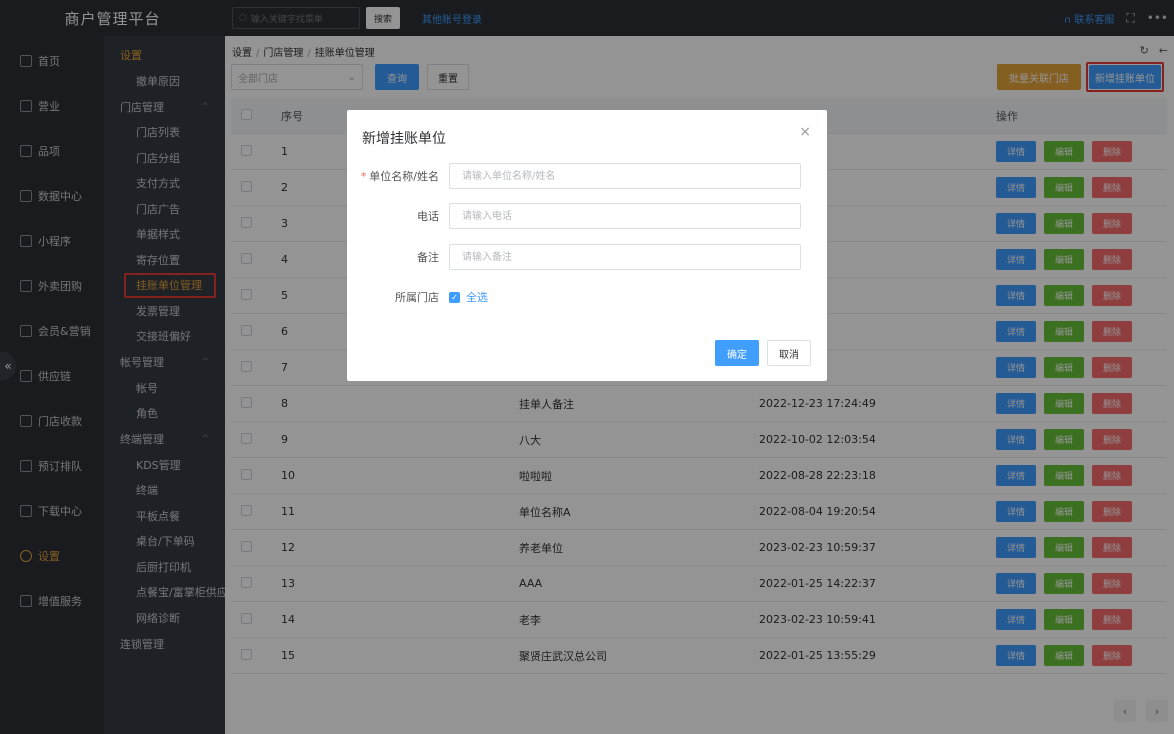 This screenshot has width=1174, height=734. Describe the element at coordinates (625, 257) in the screenshot. I see `note-input` at that location.